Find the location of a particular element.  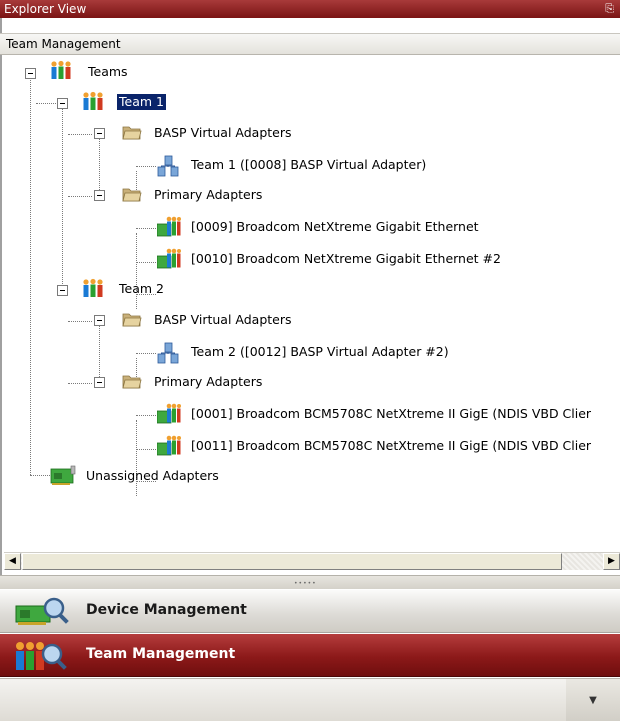

explorer-view-titlebar: Explorer View ⎘ is located at coordinates (310, 9).